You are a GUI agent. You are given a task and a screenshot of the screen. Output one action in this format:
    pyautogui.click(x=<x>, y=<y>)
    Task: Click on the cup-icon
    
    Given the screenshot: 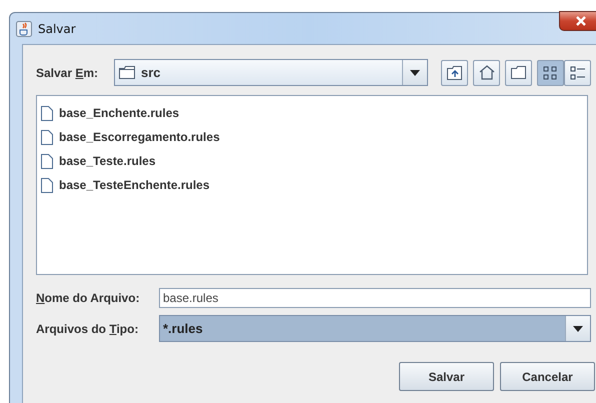 What is the action you would take?
    pyautogui.click(x=24, y=28)
    